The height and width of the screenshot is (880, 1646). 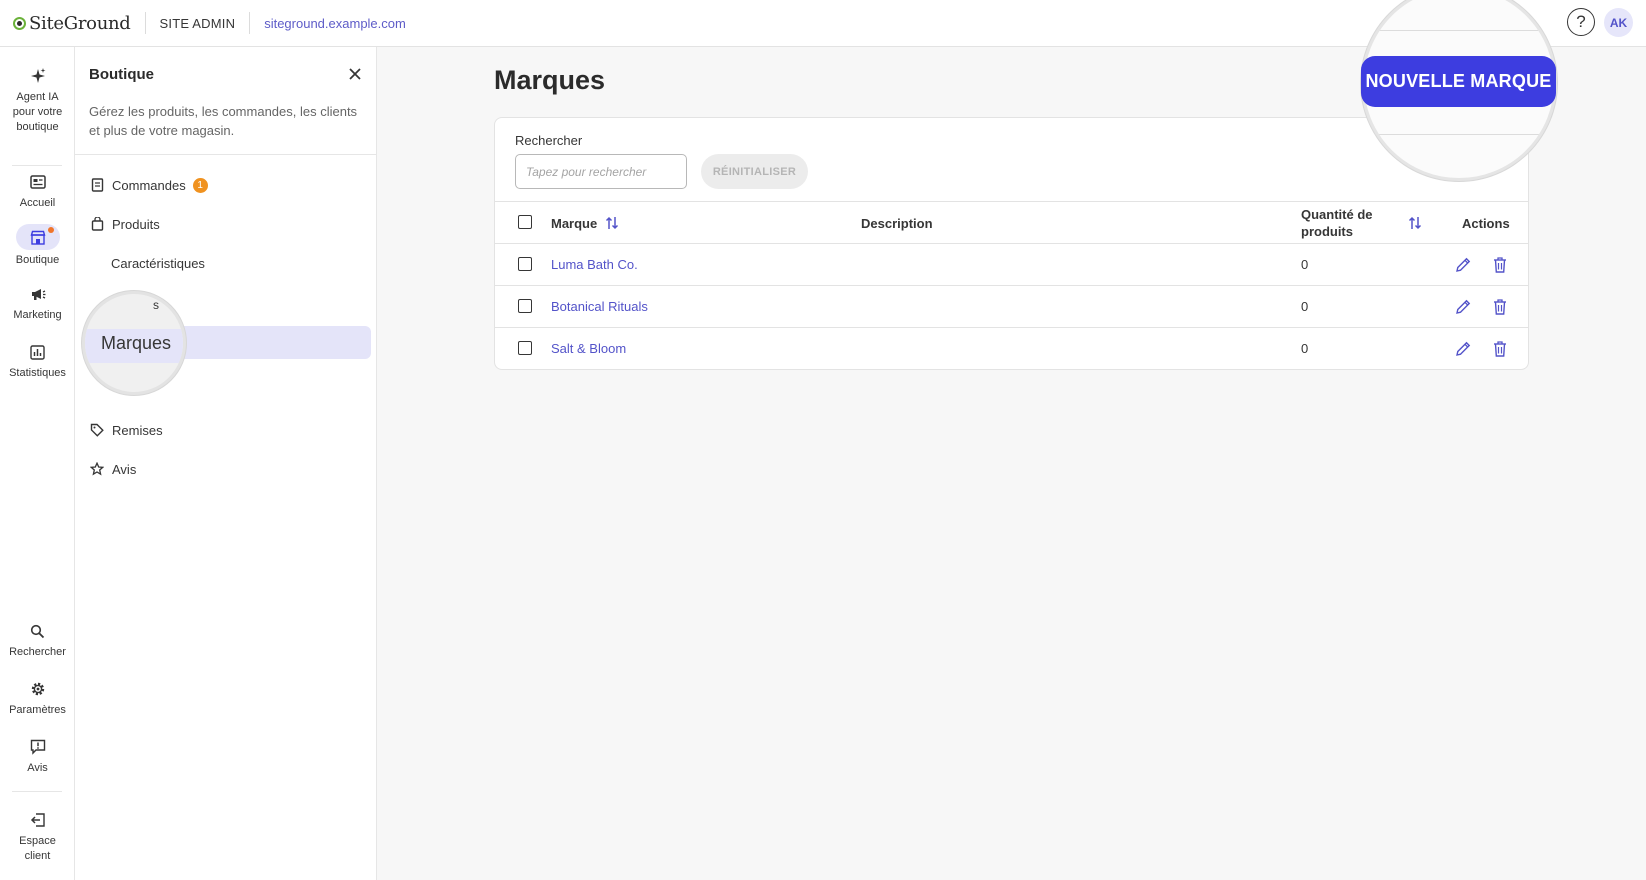 I want to click on rail-item-ai-agent: Agent IA pour votre boutique, so click(x=37, y=100).